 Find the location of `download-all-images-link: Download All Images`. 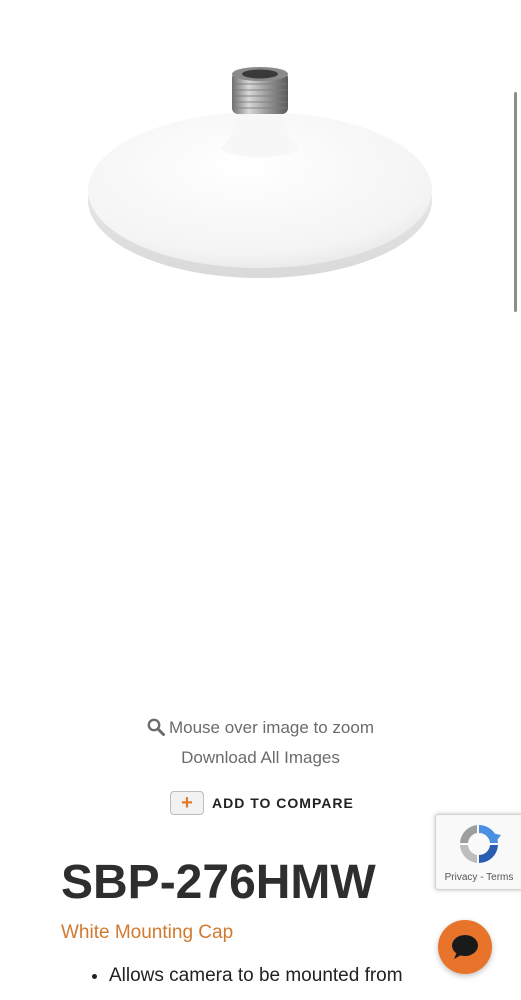

download-all-images-link: Download All Images is located at coordinates (260, 758).